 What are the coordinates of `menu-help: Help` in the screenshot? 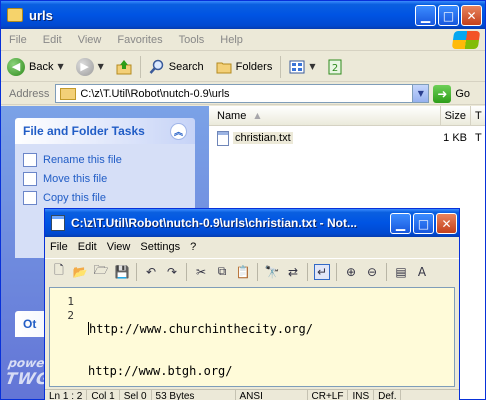 It's located at (231, 40).